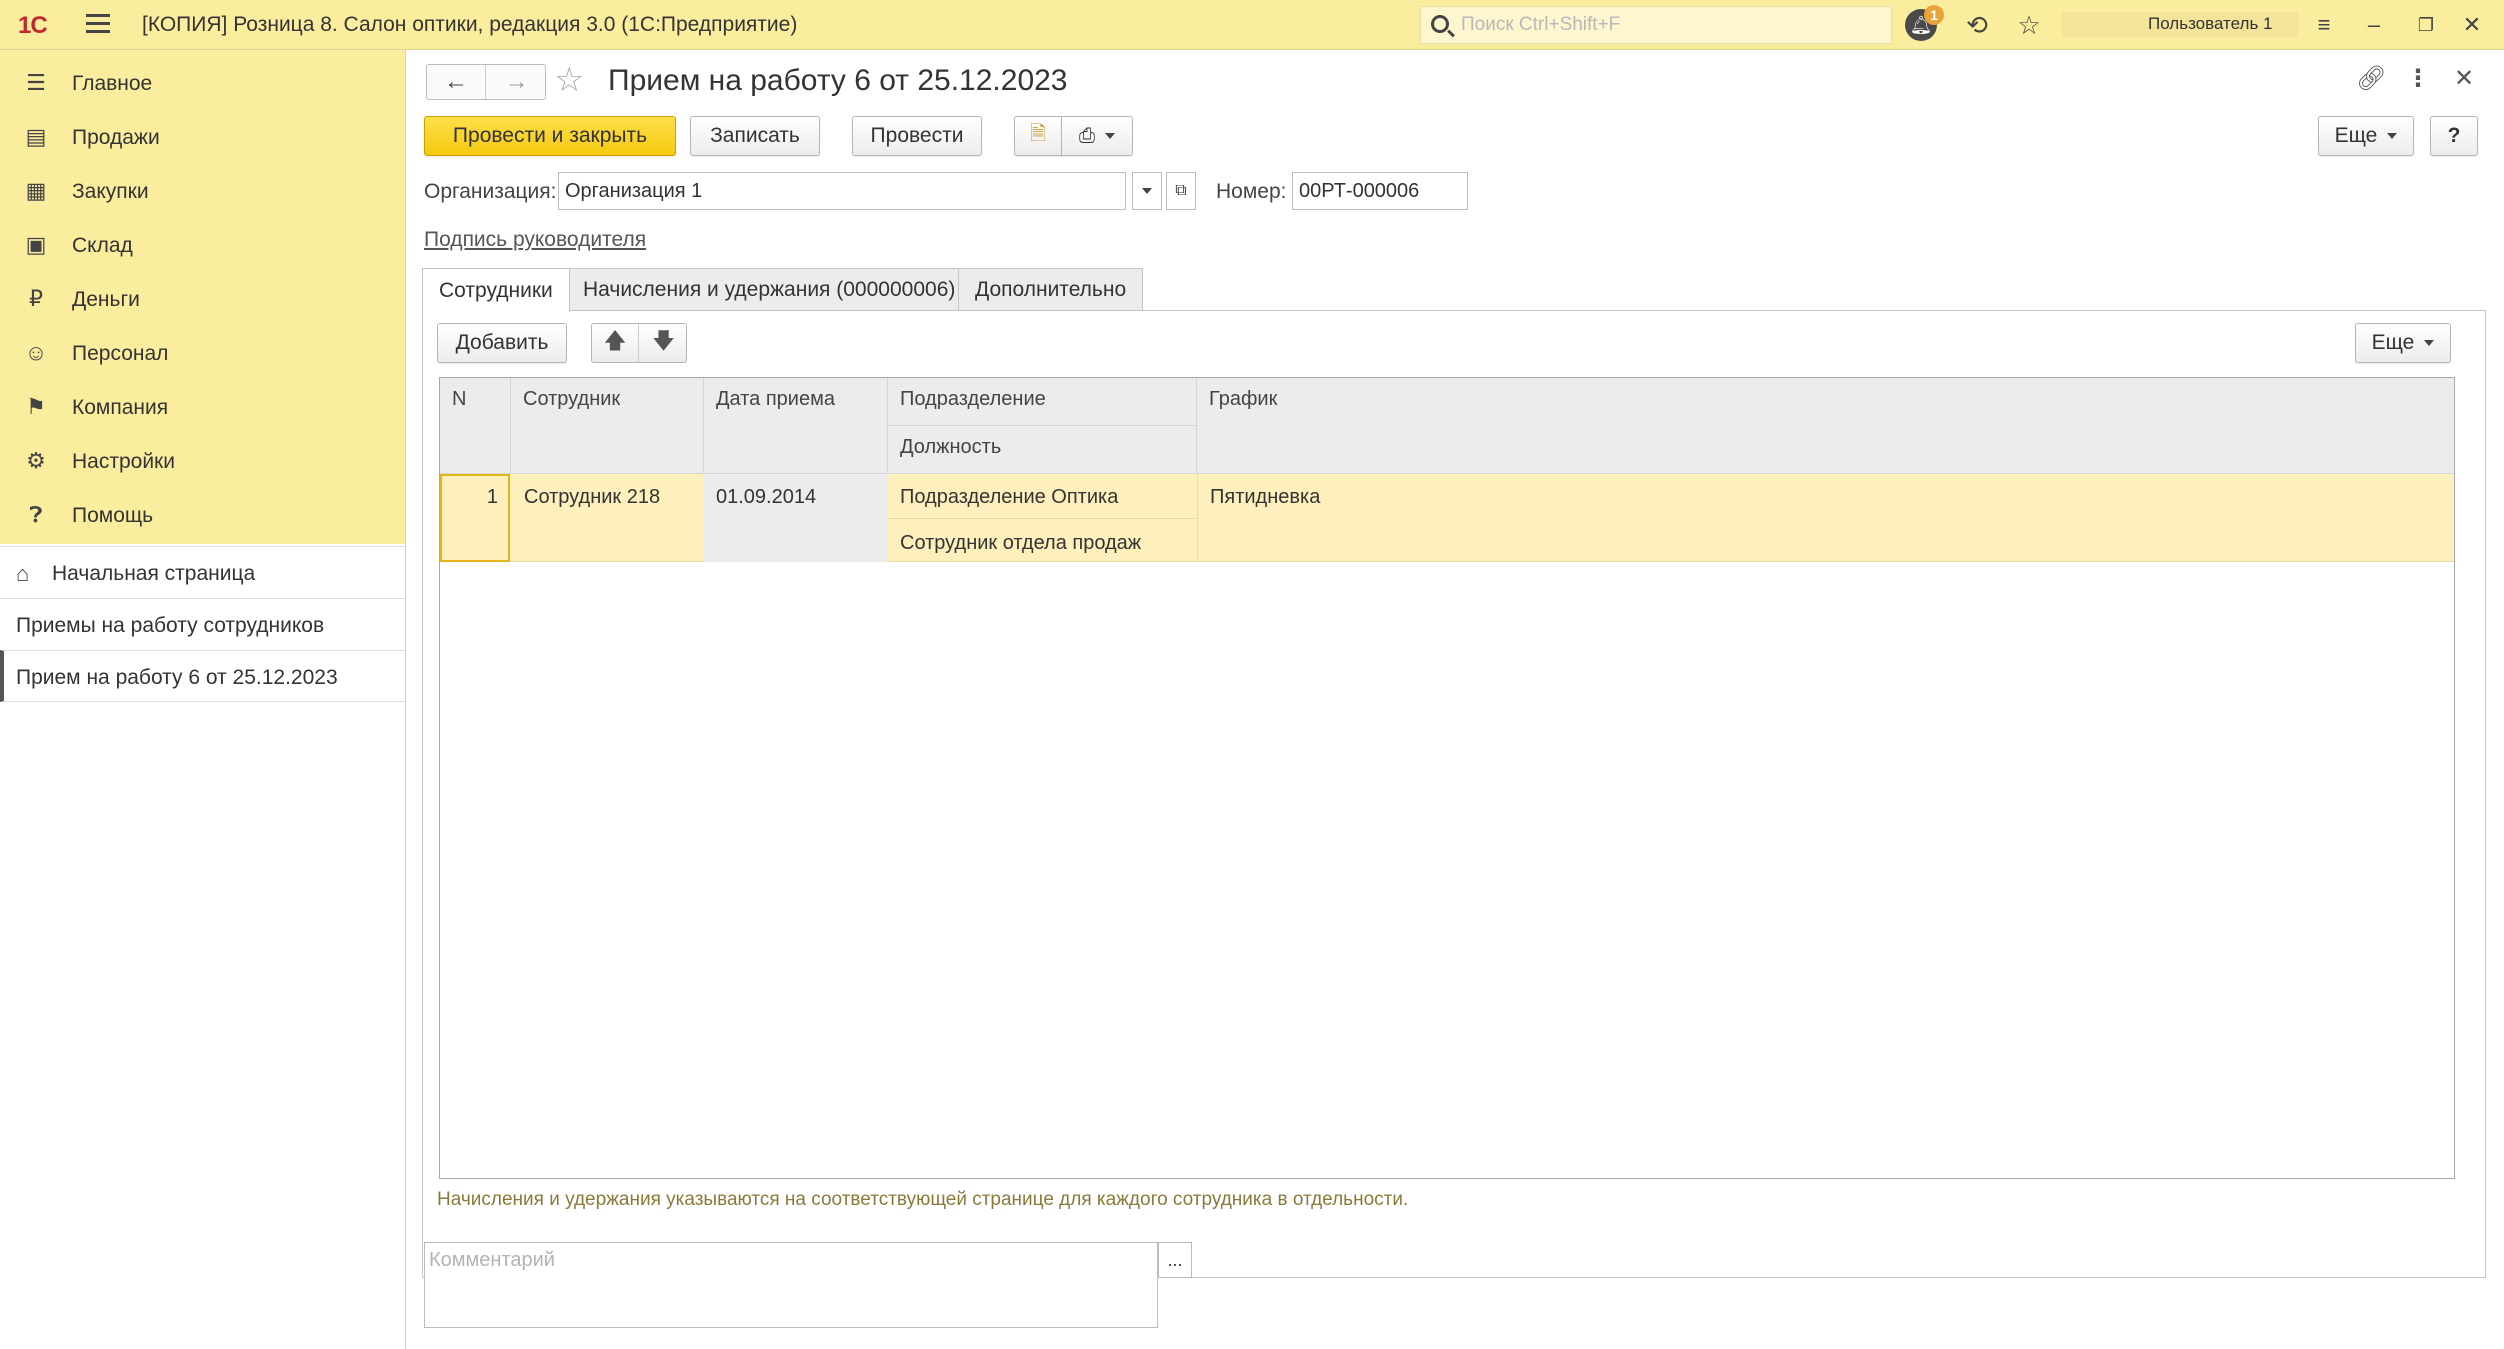 The width and height of the screenshot is (2504, 1349). I want to click on section-label: Настройки, so click(123, 461).